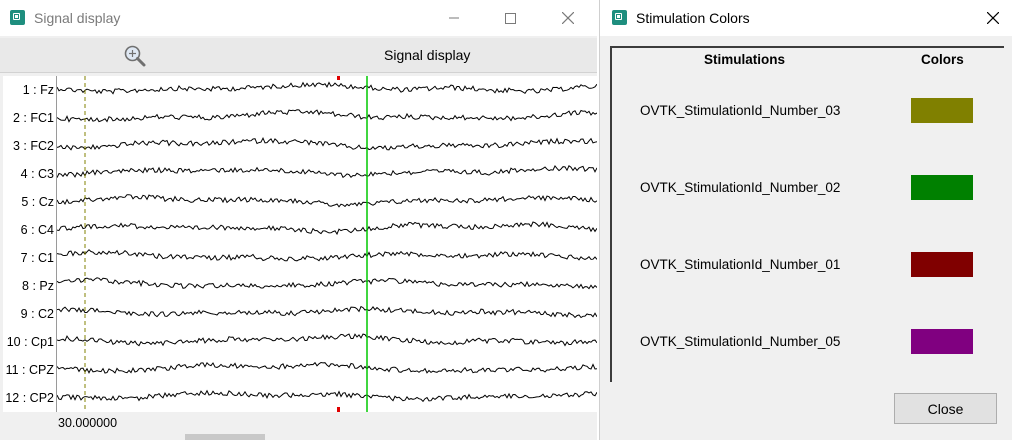  Describe the element at coordinates (945, 408) in the screenshot. I see `close-button: Close` at that location.